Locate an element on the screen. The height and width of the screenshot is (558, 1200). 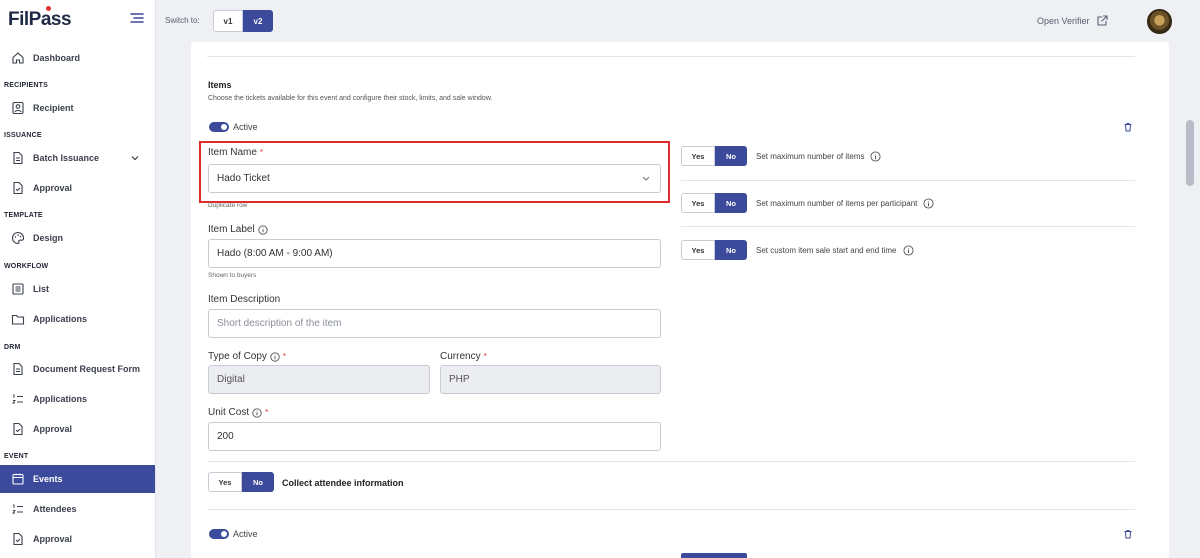
item-label-input: Hado (8:00 AM - 9:00 AM) is located at coordinates (434, 253).